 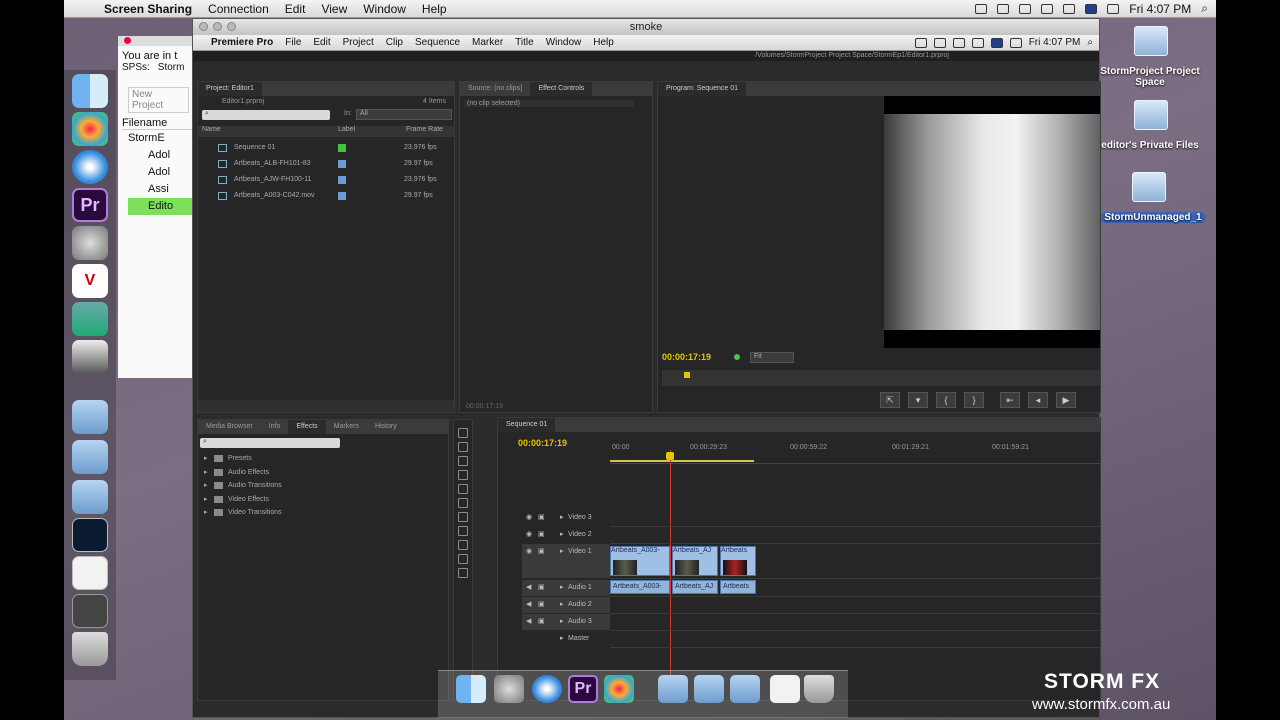 I want to click on preview-icon, so click(x=90, y=319).